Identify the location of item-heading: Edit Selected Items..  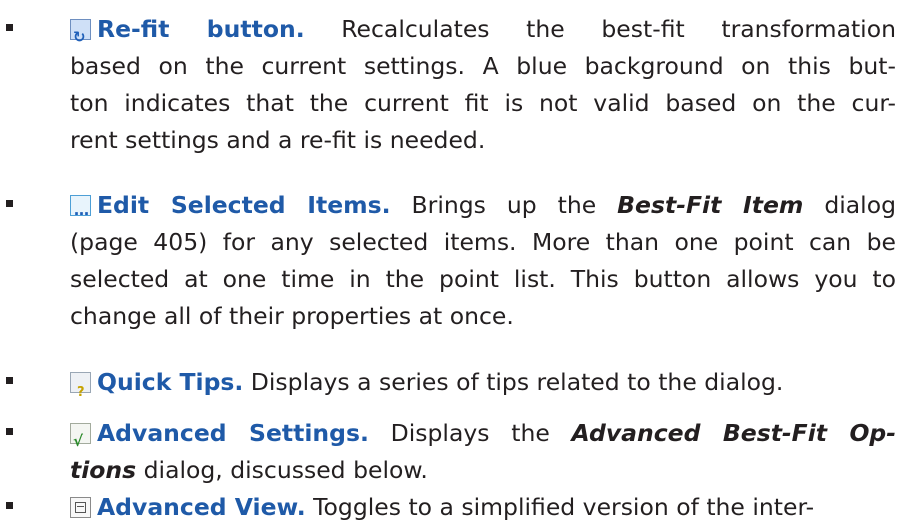
(244, 205).